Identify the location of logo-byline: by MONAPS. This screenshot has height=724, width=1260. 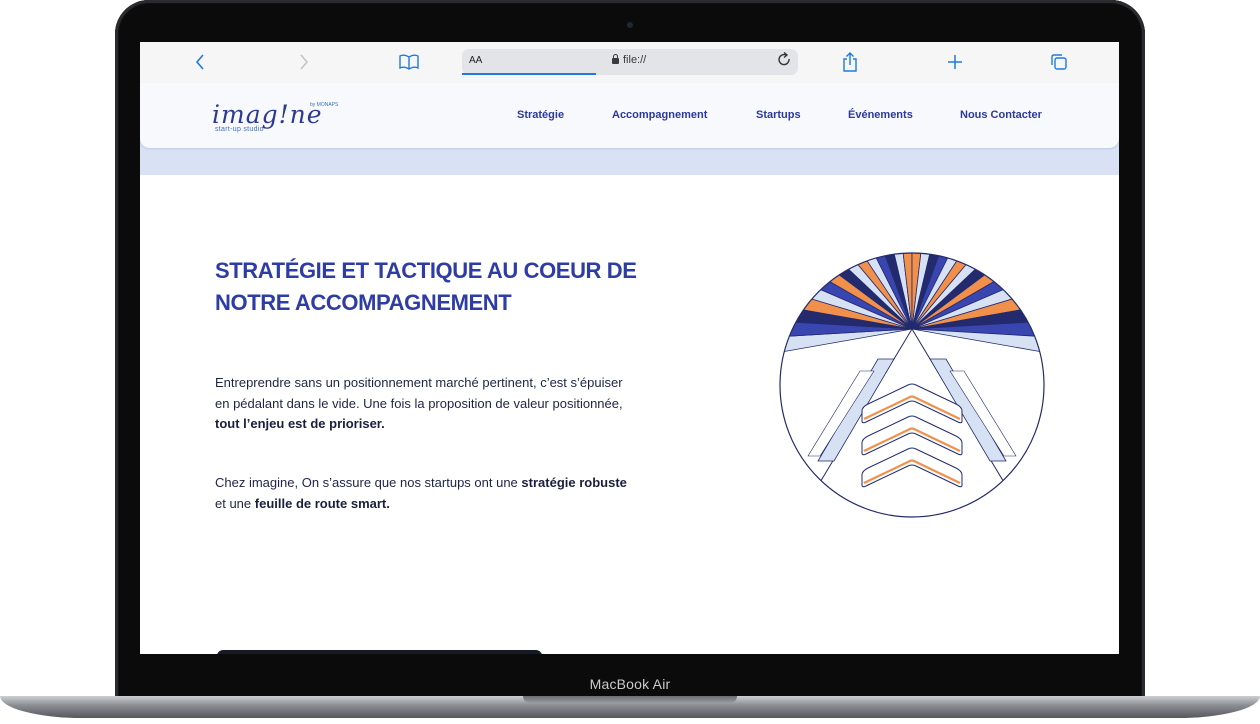
(324, 105).